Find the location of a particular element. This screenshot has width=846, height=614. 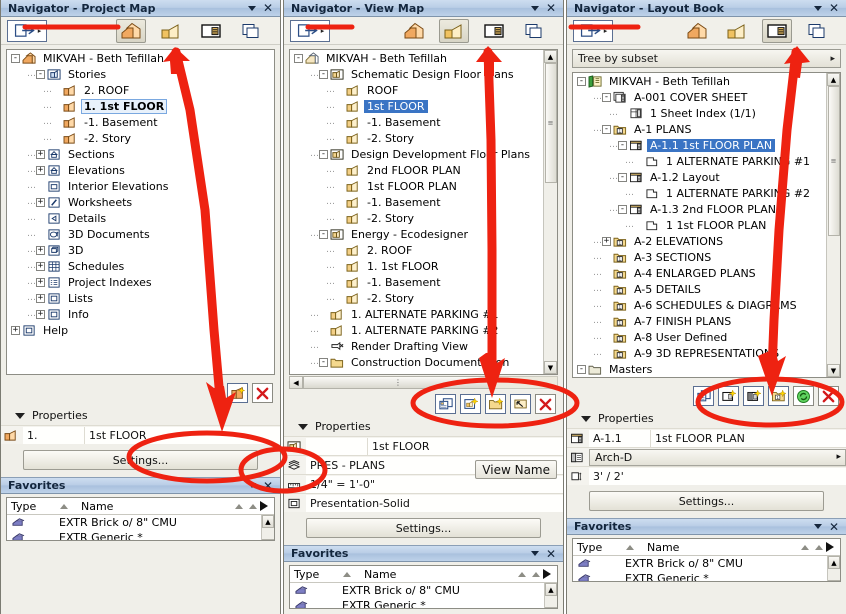

property-value-field: Presentation-Solid is located at coordinates (434, 503).